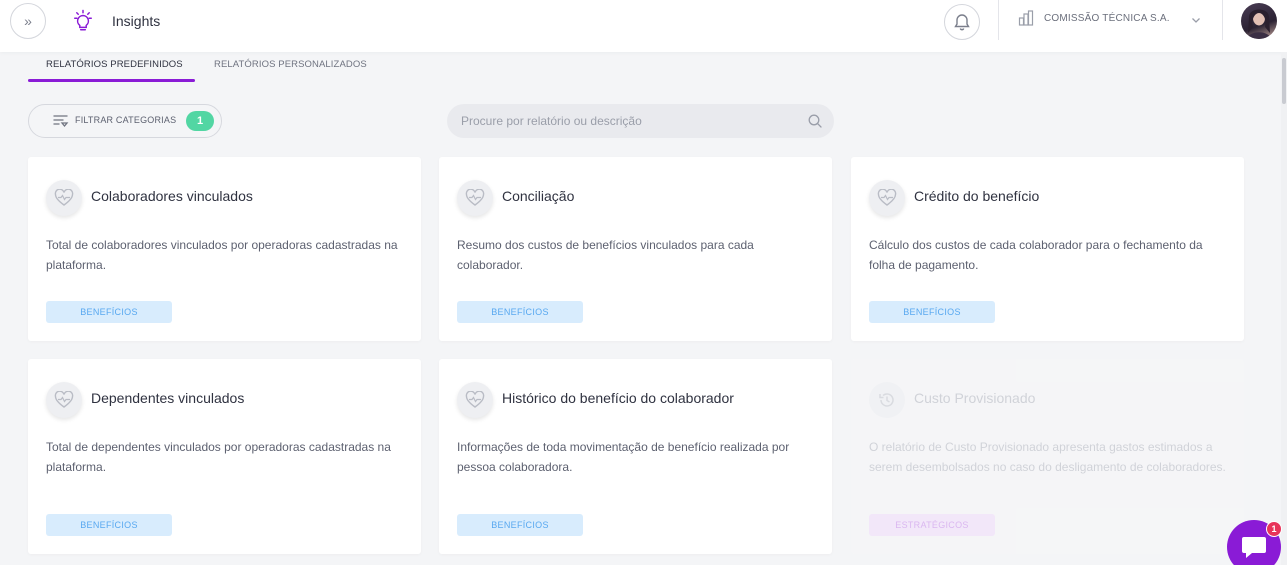  What do you see at coordinates (1254, 547) in the screenshot?
I see `chat-bubble-icon` at bounding box center [1254, 547].